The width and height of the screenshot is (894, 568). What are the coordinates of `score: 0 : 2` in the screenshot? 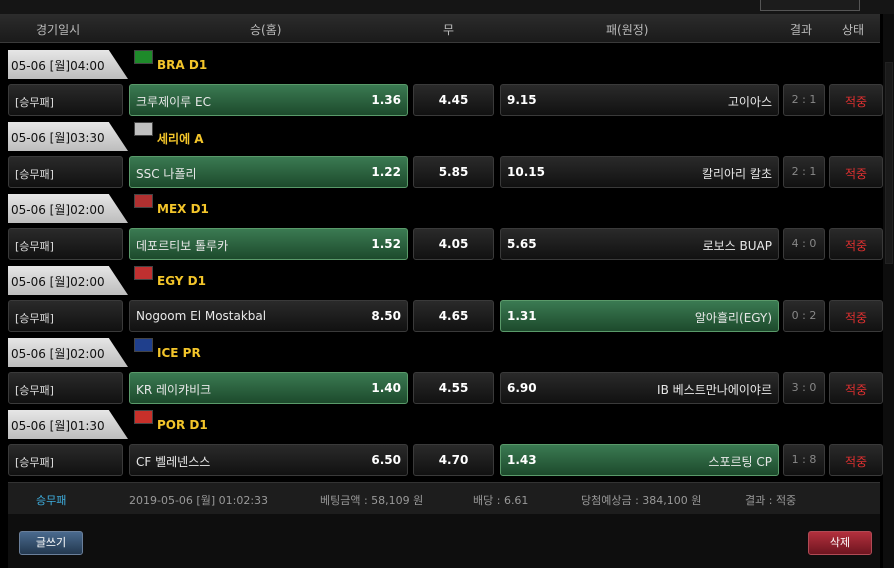 It's located at (804, 315).